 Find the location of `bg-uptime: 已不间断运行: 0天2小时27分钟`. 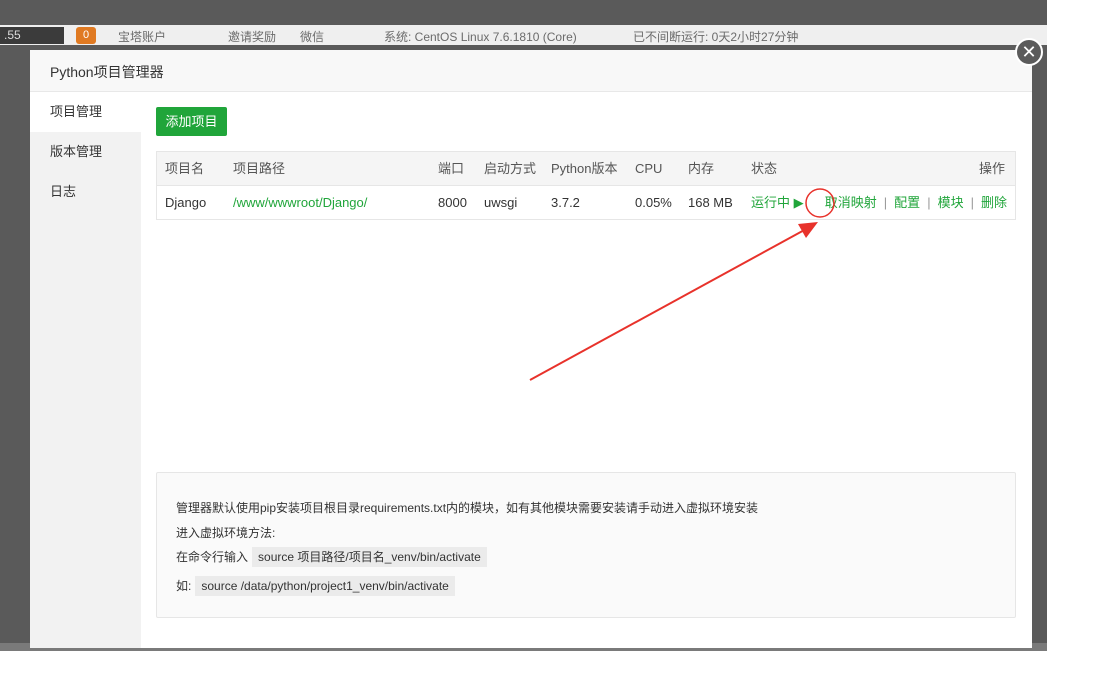

bg-uptime: 已不间断运行: 0天2小时27分钟 is located at coordinates (716, 37).